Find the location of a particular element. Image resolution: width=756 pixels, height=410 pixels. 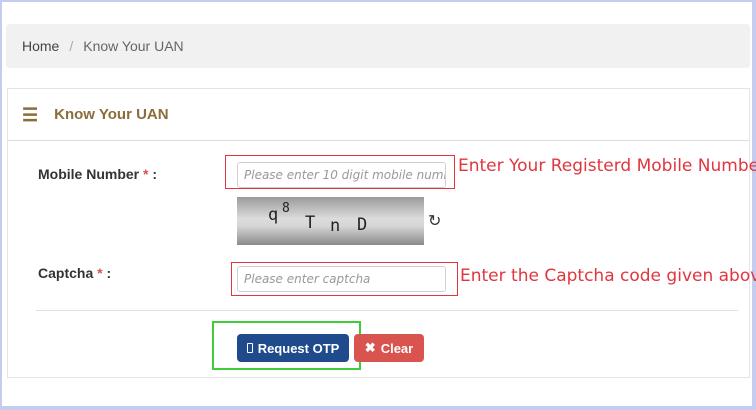

captcha-image: q 8 T n D is located at coordinates (330, 221).